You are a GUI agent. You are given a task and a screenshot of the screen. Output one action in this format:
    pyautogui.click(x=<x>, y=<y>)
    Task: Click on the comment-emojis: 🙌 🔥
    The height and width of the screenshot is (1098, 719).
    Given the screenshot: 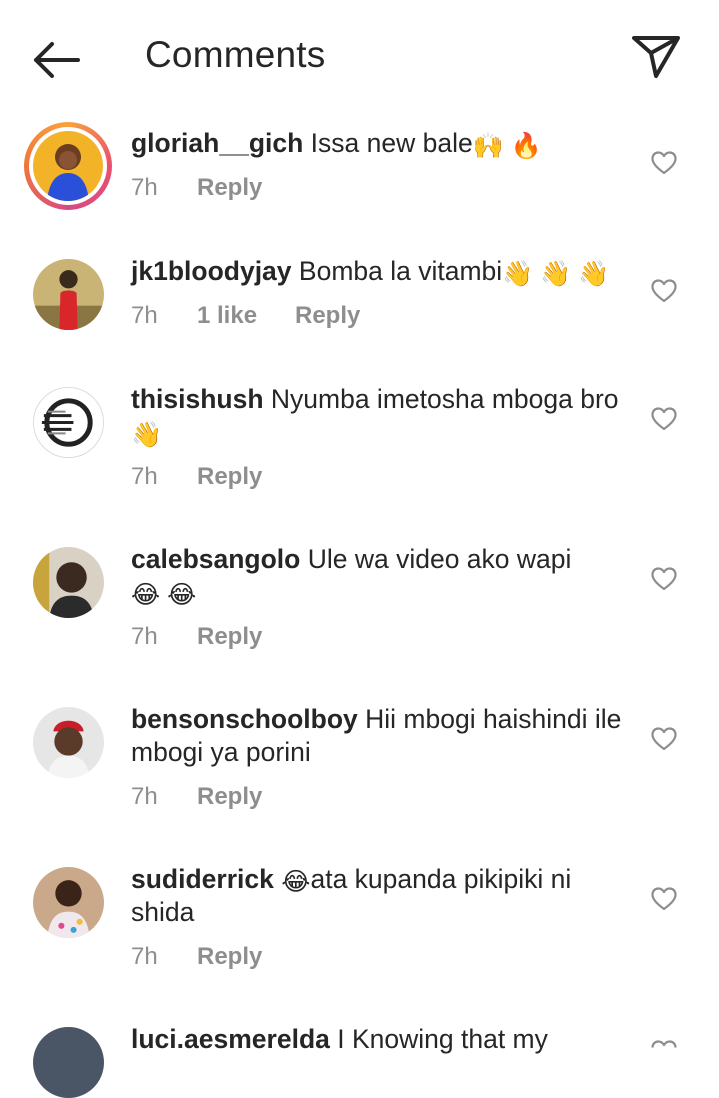 What is the action you would take?
    pyautogui.click(x=507, y=146)
    